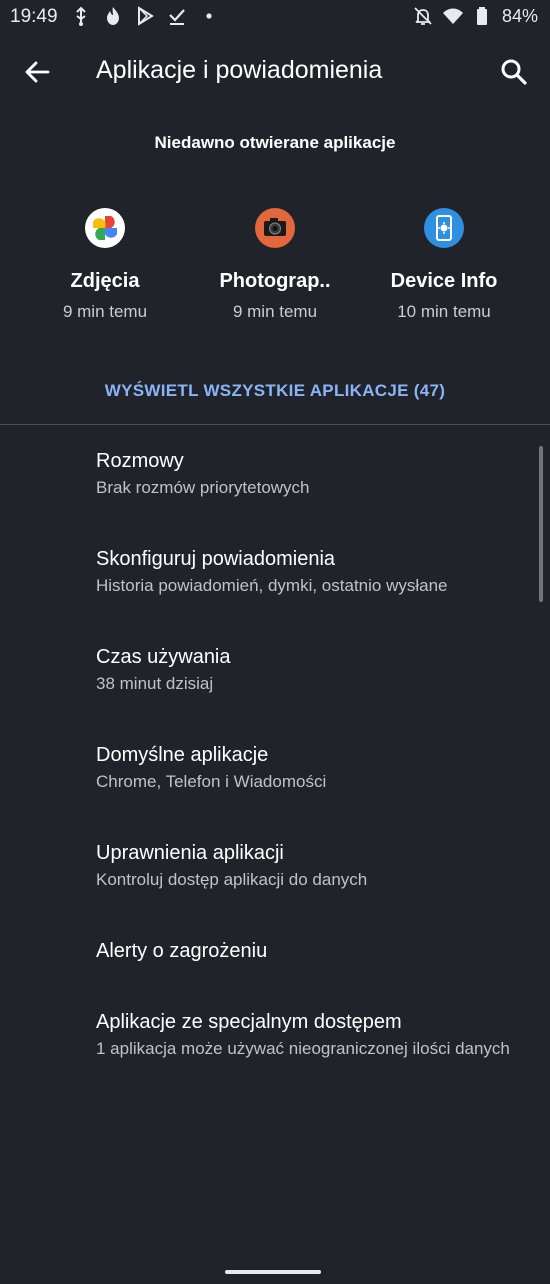 The width and height of the screenshot is (550, 1284). Describe the element at coordinates (306, 473) in the screenshot. I see `settings-item-rozmowy: Rozmowy Brak rozmów priorytetowych` at that location.